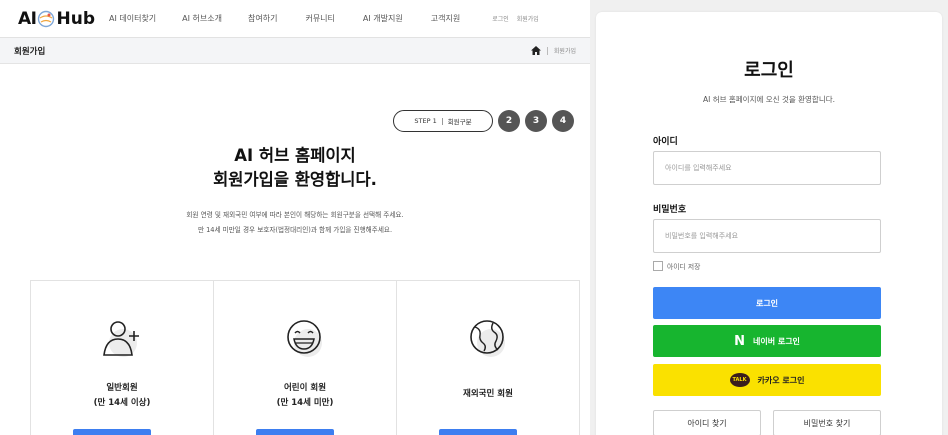  Describe the element at coordinates (121, 339) in the screenshot. I see `person-add-icon` at that location.